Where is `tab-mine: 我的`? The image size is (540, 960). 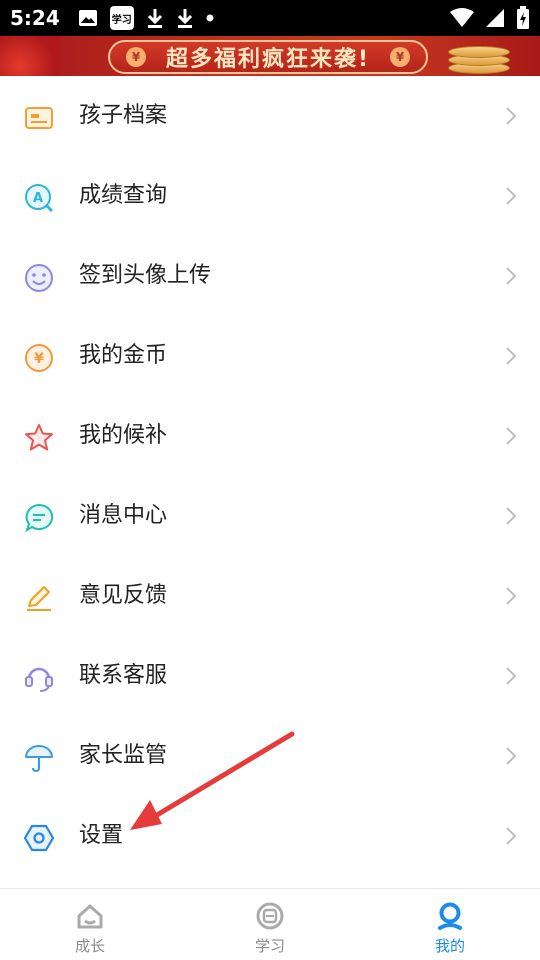 tab-mine: 我的 is located at coordinates (450, 924).